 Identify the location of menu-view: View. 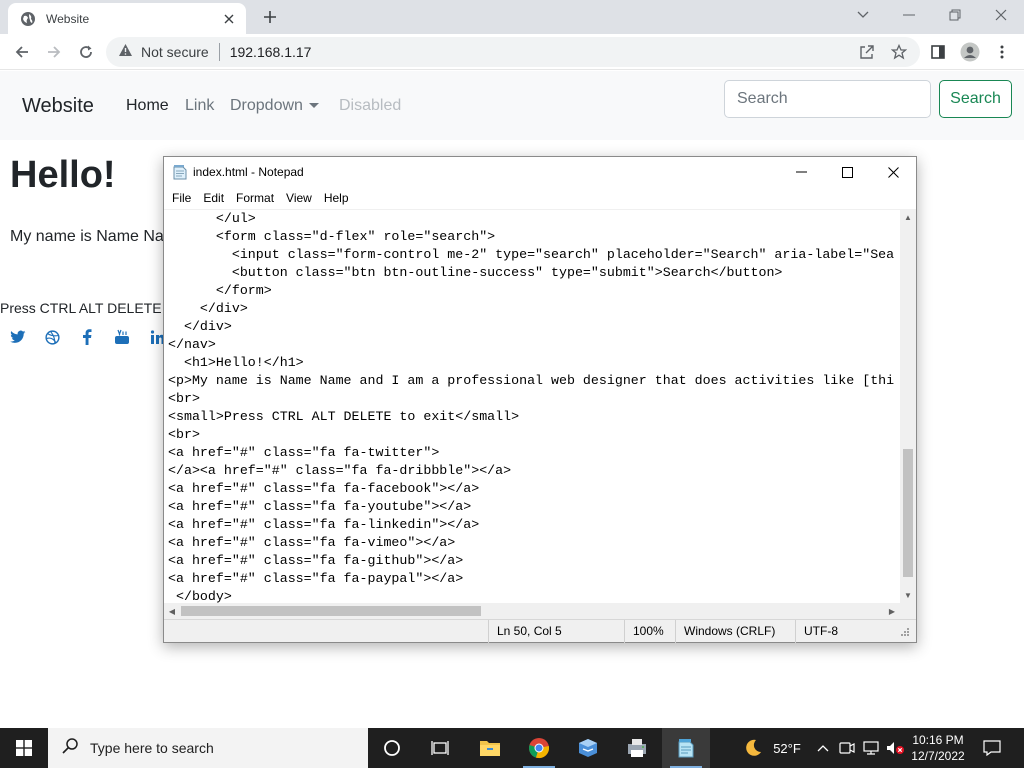
(299, 198).